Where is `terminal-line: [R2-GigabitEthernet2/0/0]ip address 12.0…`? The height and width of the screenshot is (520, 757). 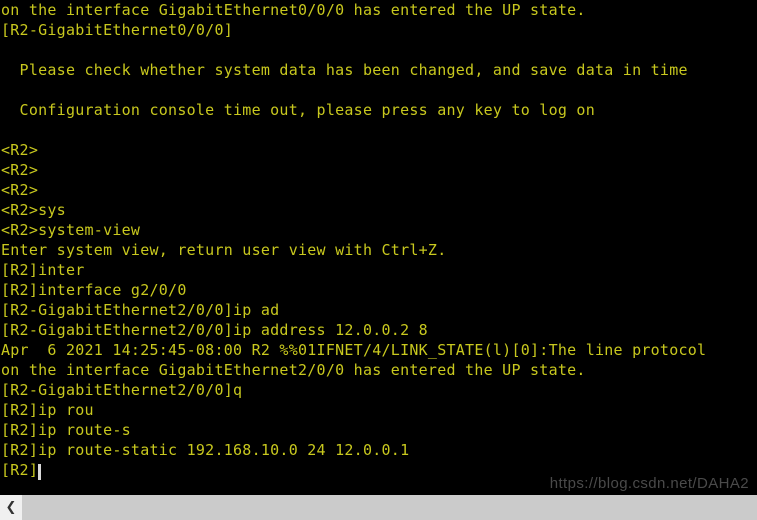 terminal-line: [R2-GigabitEthernet2/0/0]ip address 12.0… is located at coordinates (214, 330).